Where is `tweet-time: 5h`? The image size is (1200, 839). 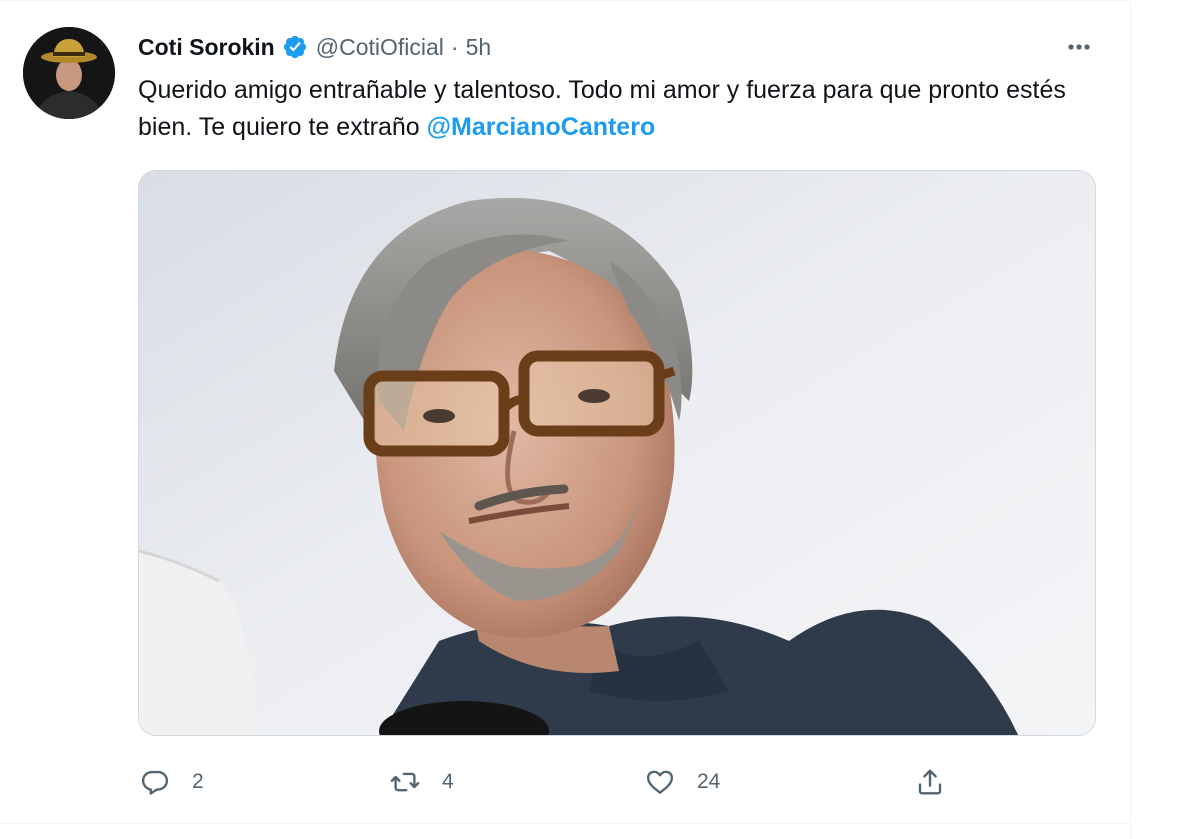 tweet-time: 5h is located at coordinates (479, 47).